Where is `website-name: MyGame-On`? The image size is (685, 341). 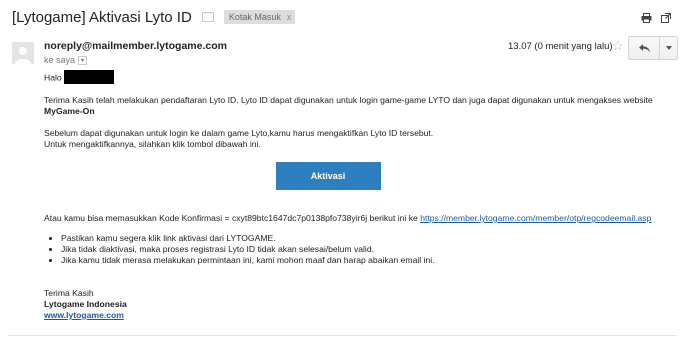
website-name: MyGame-On is located at coordinates (69, 111).